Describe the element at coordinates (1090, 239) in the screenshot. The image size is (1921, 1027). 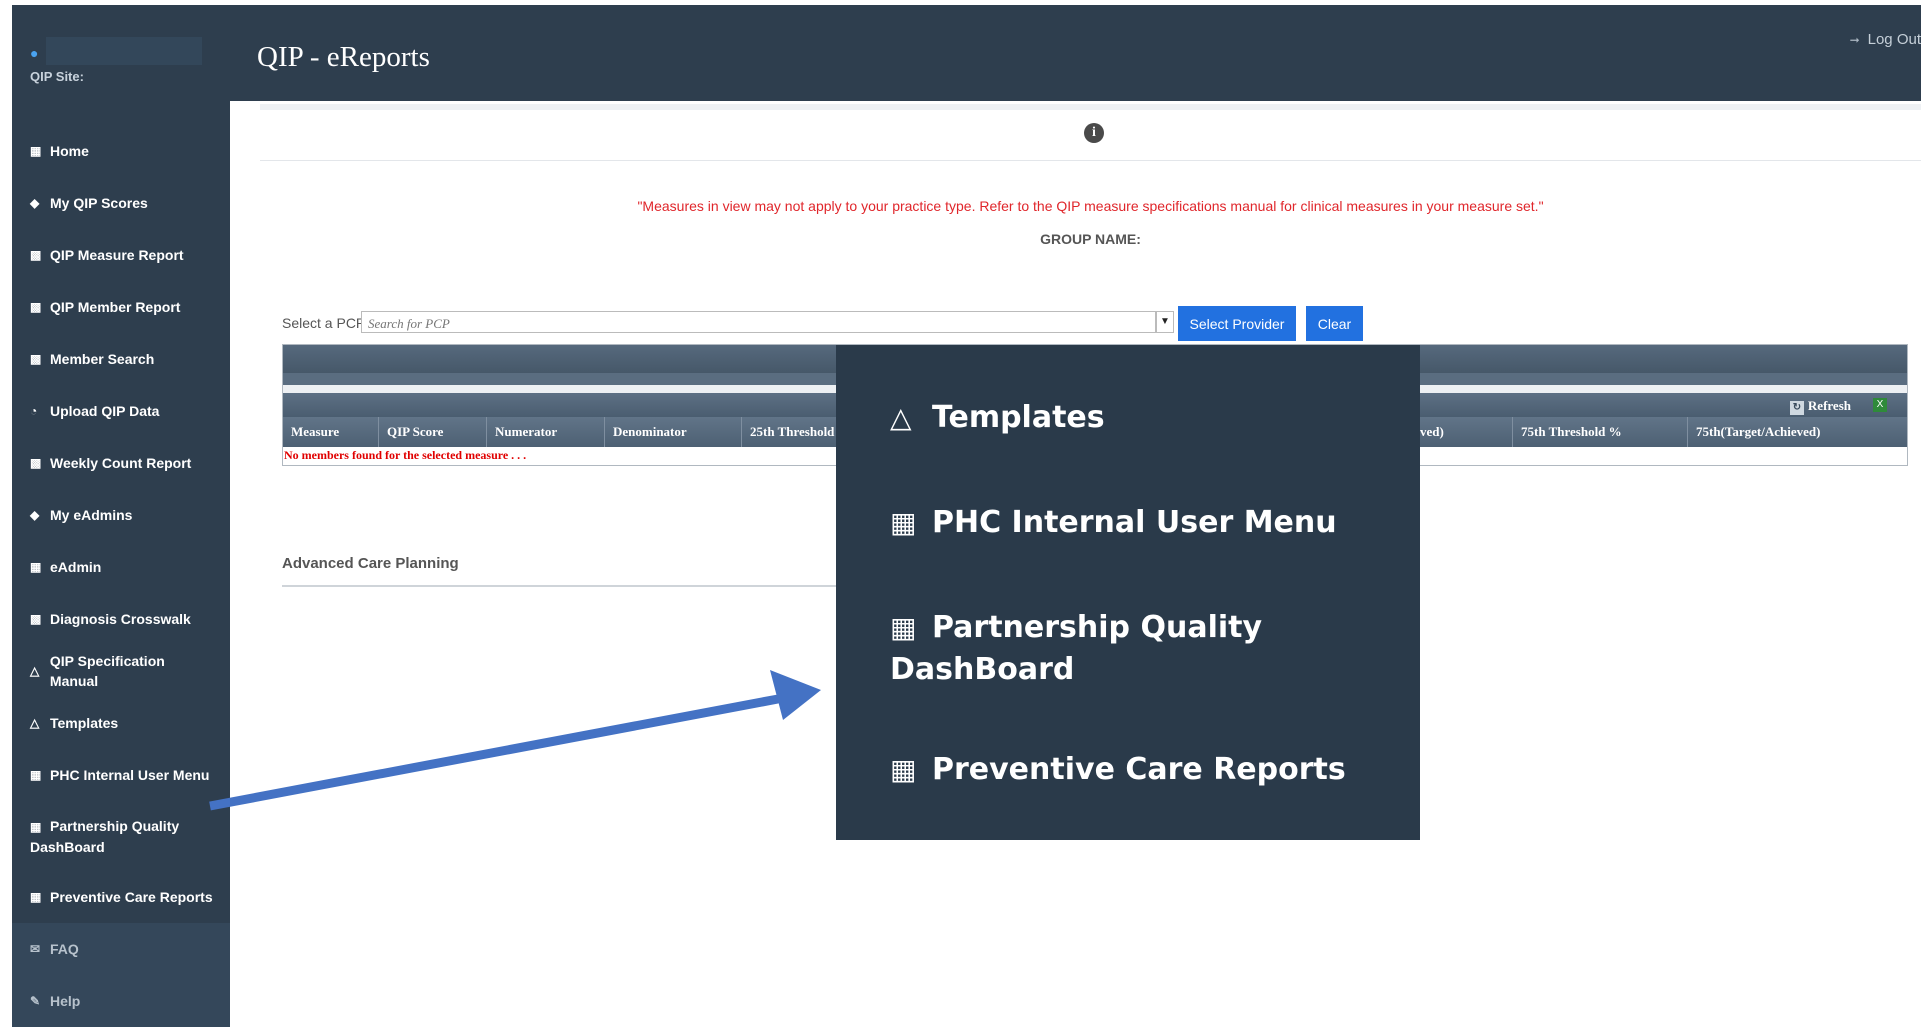
I see `group-name-label: GROUP NAME:` at that location.